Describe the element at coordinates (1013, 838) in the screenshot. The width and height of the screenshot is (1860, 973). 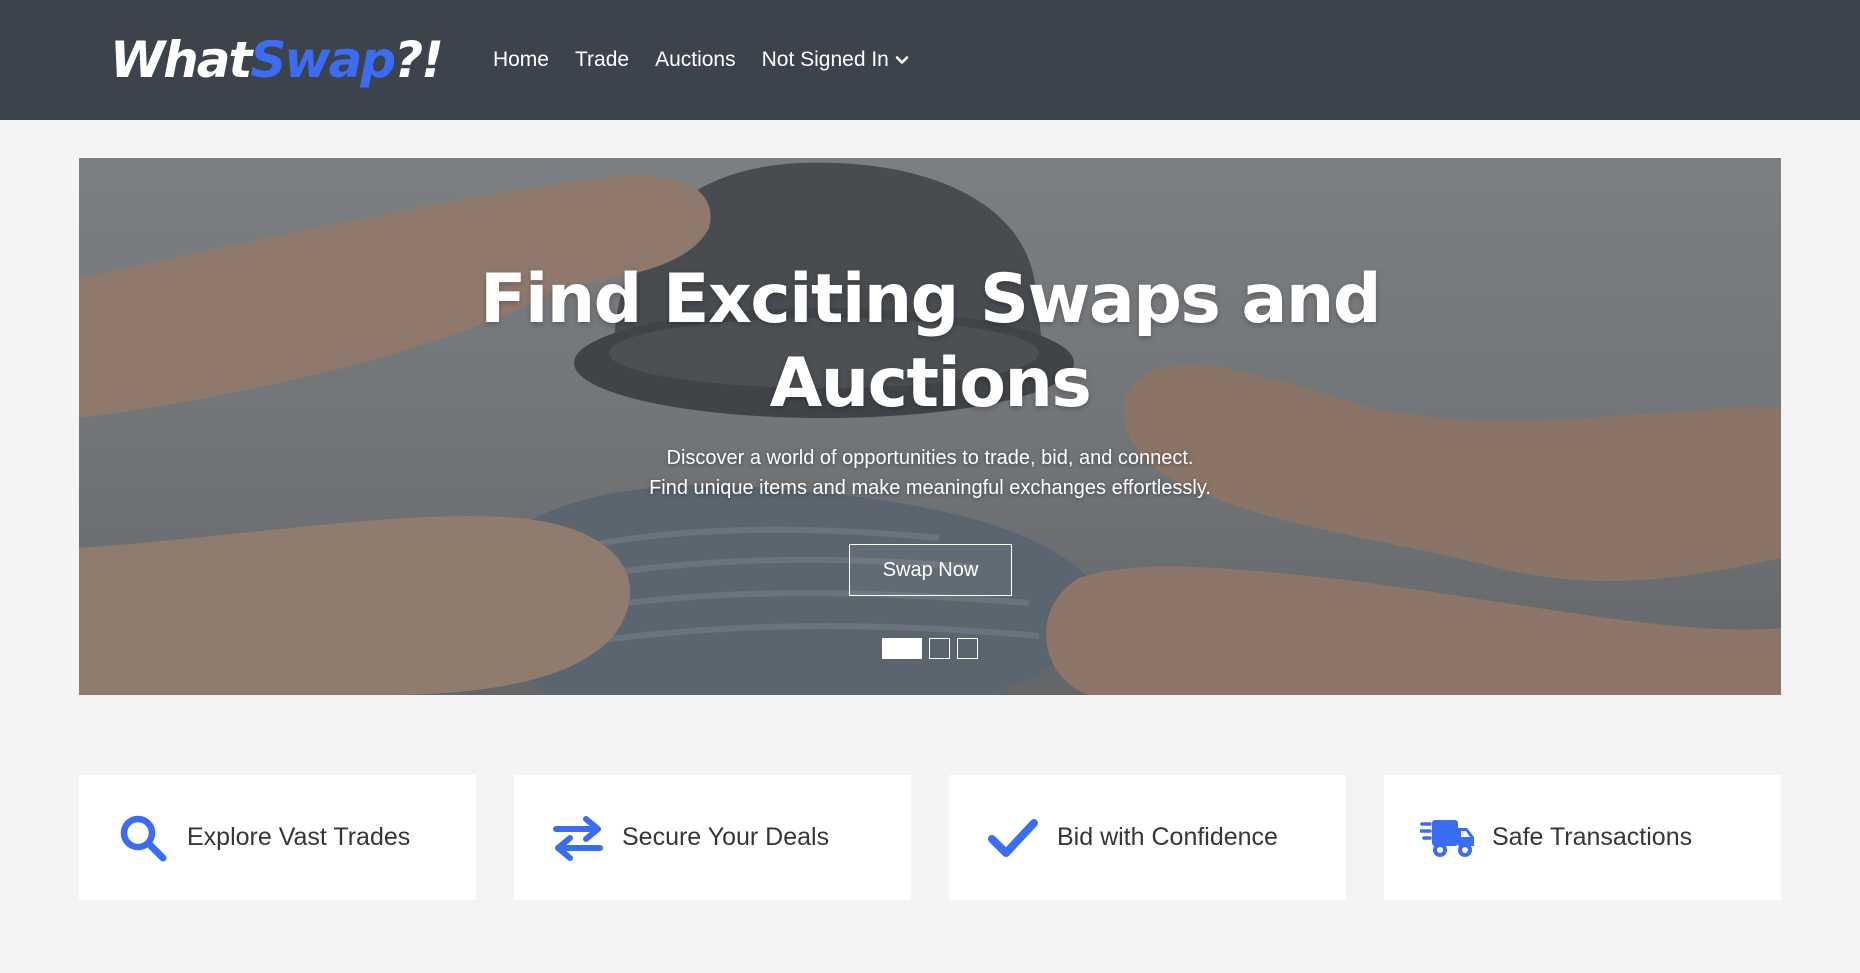
I see `checkmark-icon` at that location.